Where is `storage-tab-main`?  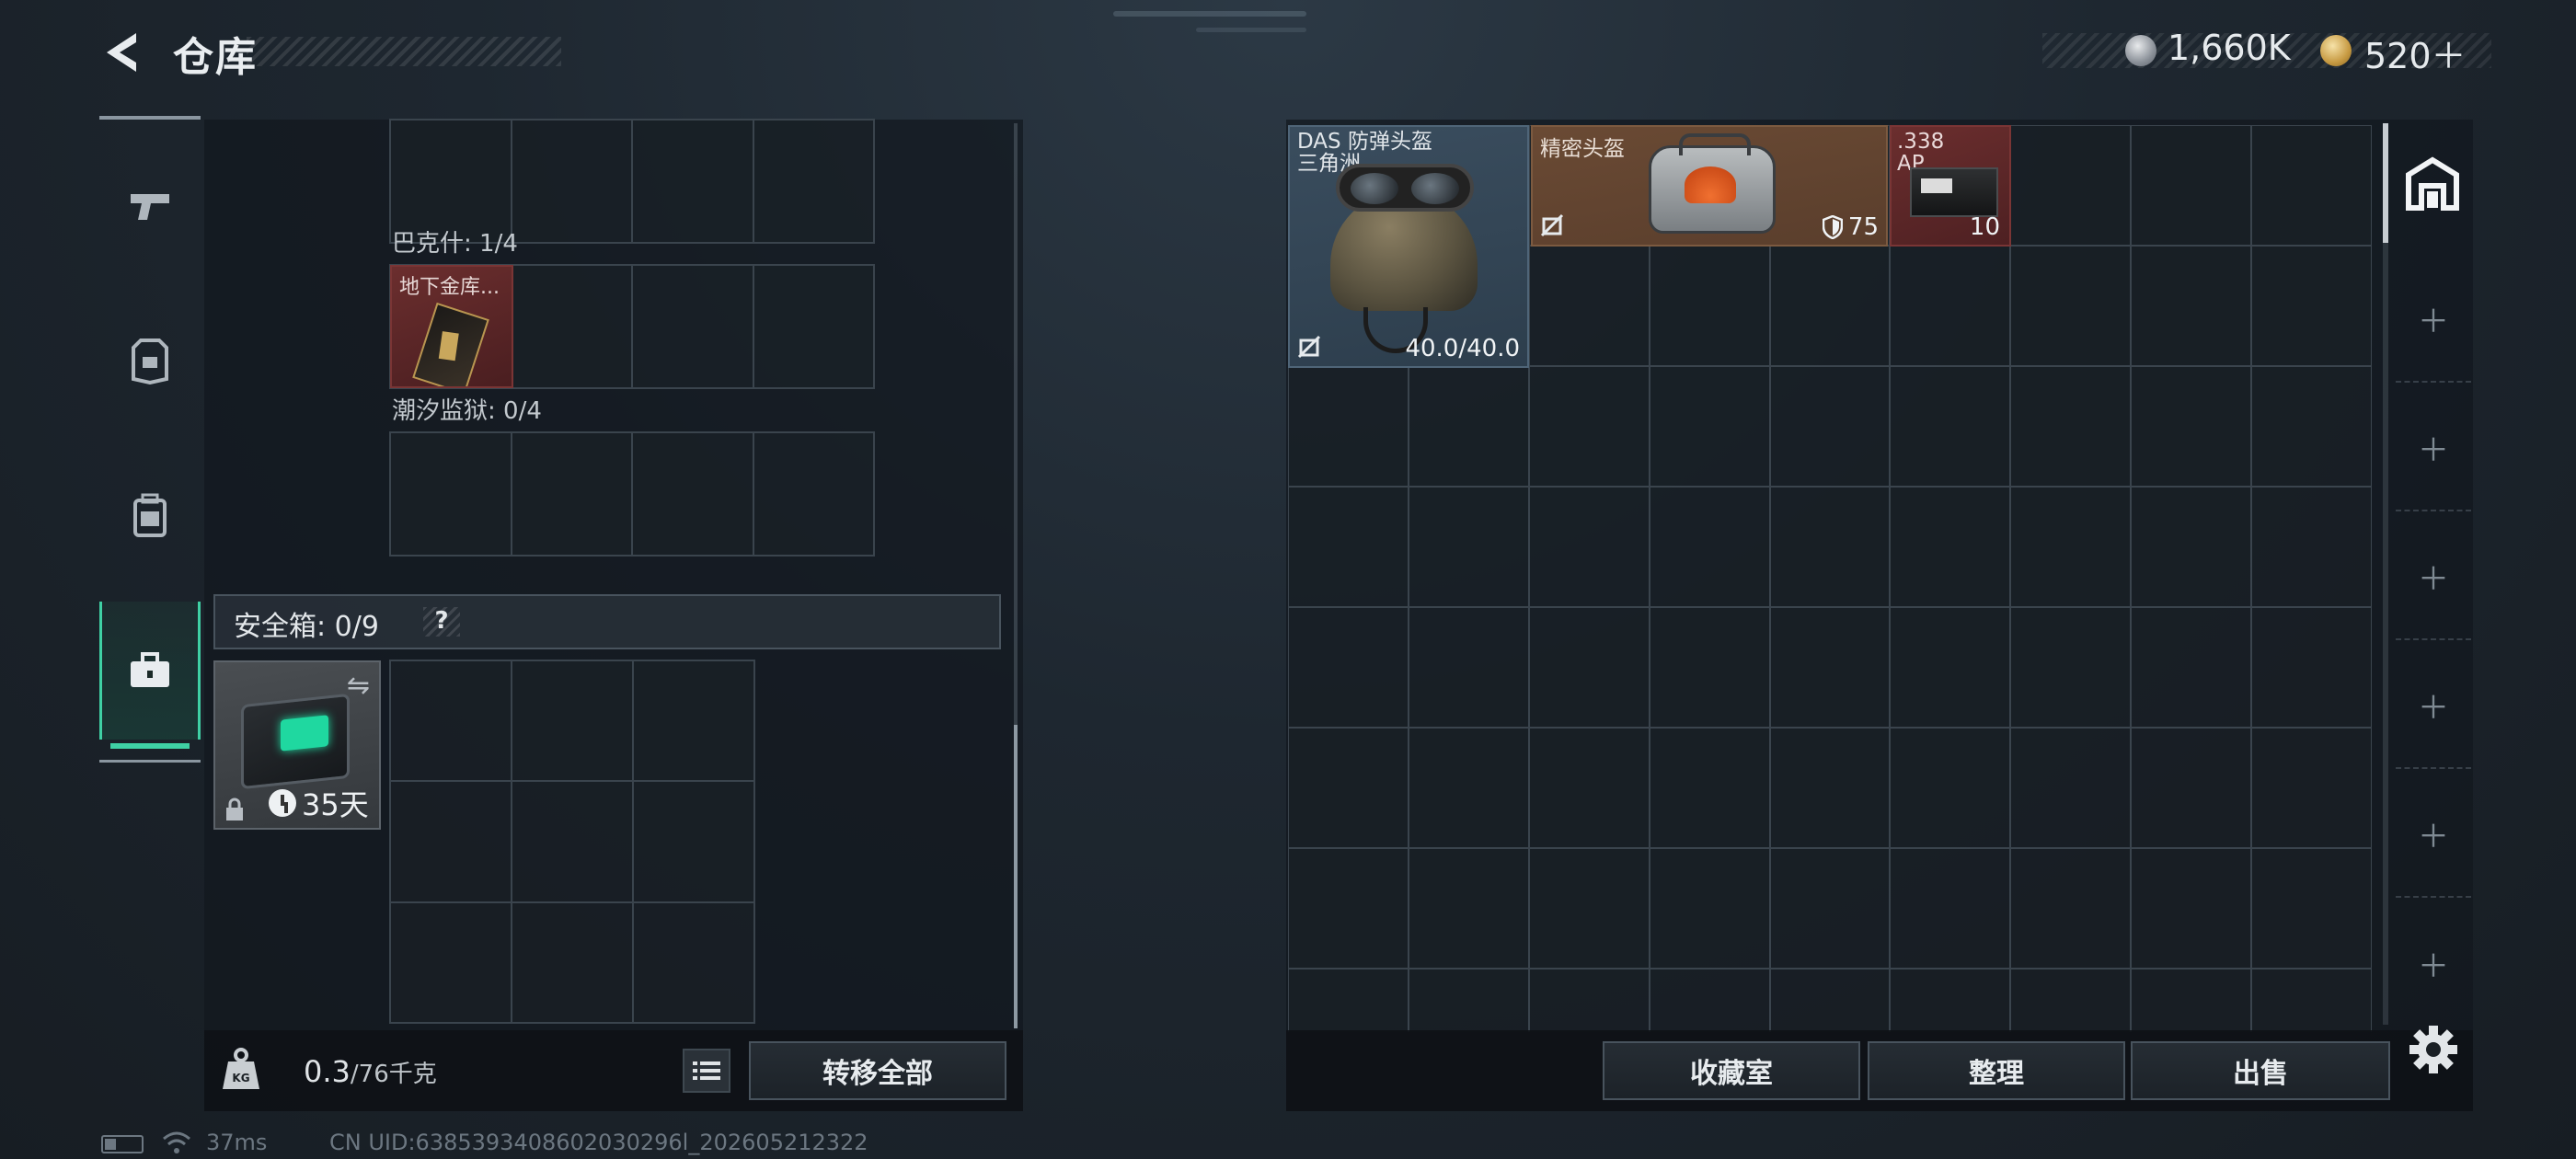
storage-tab-main is located at coordinates (2432, 184).